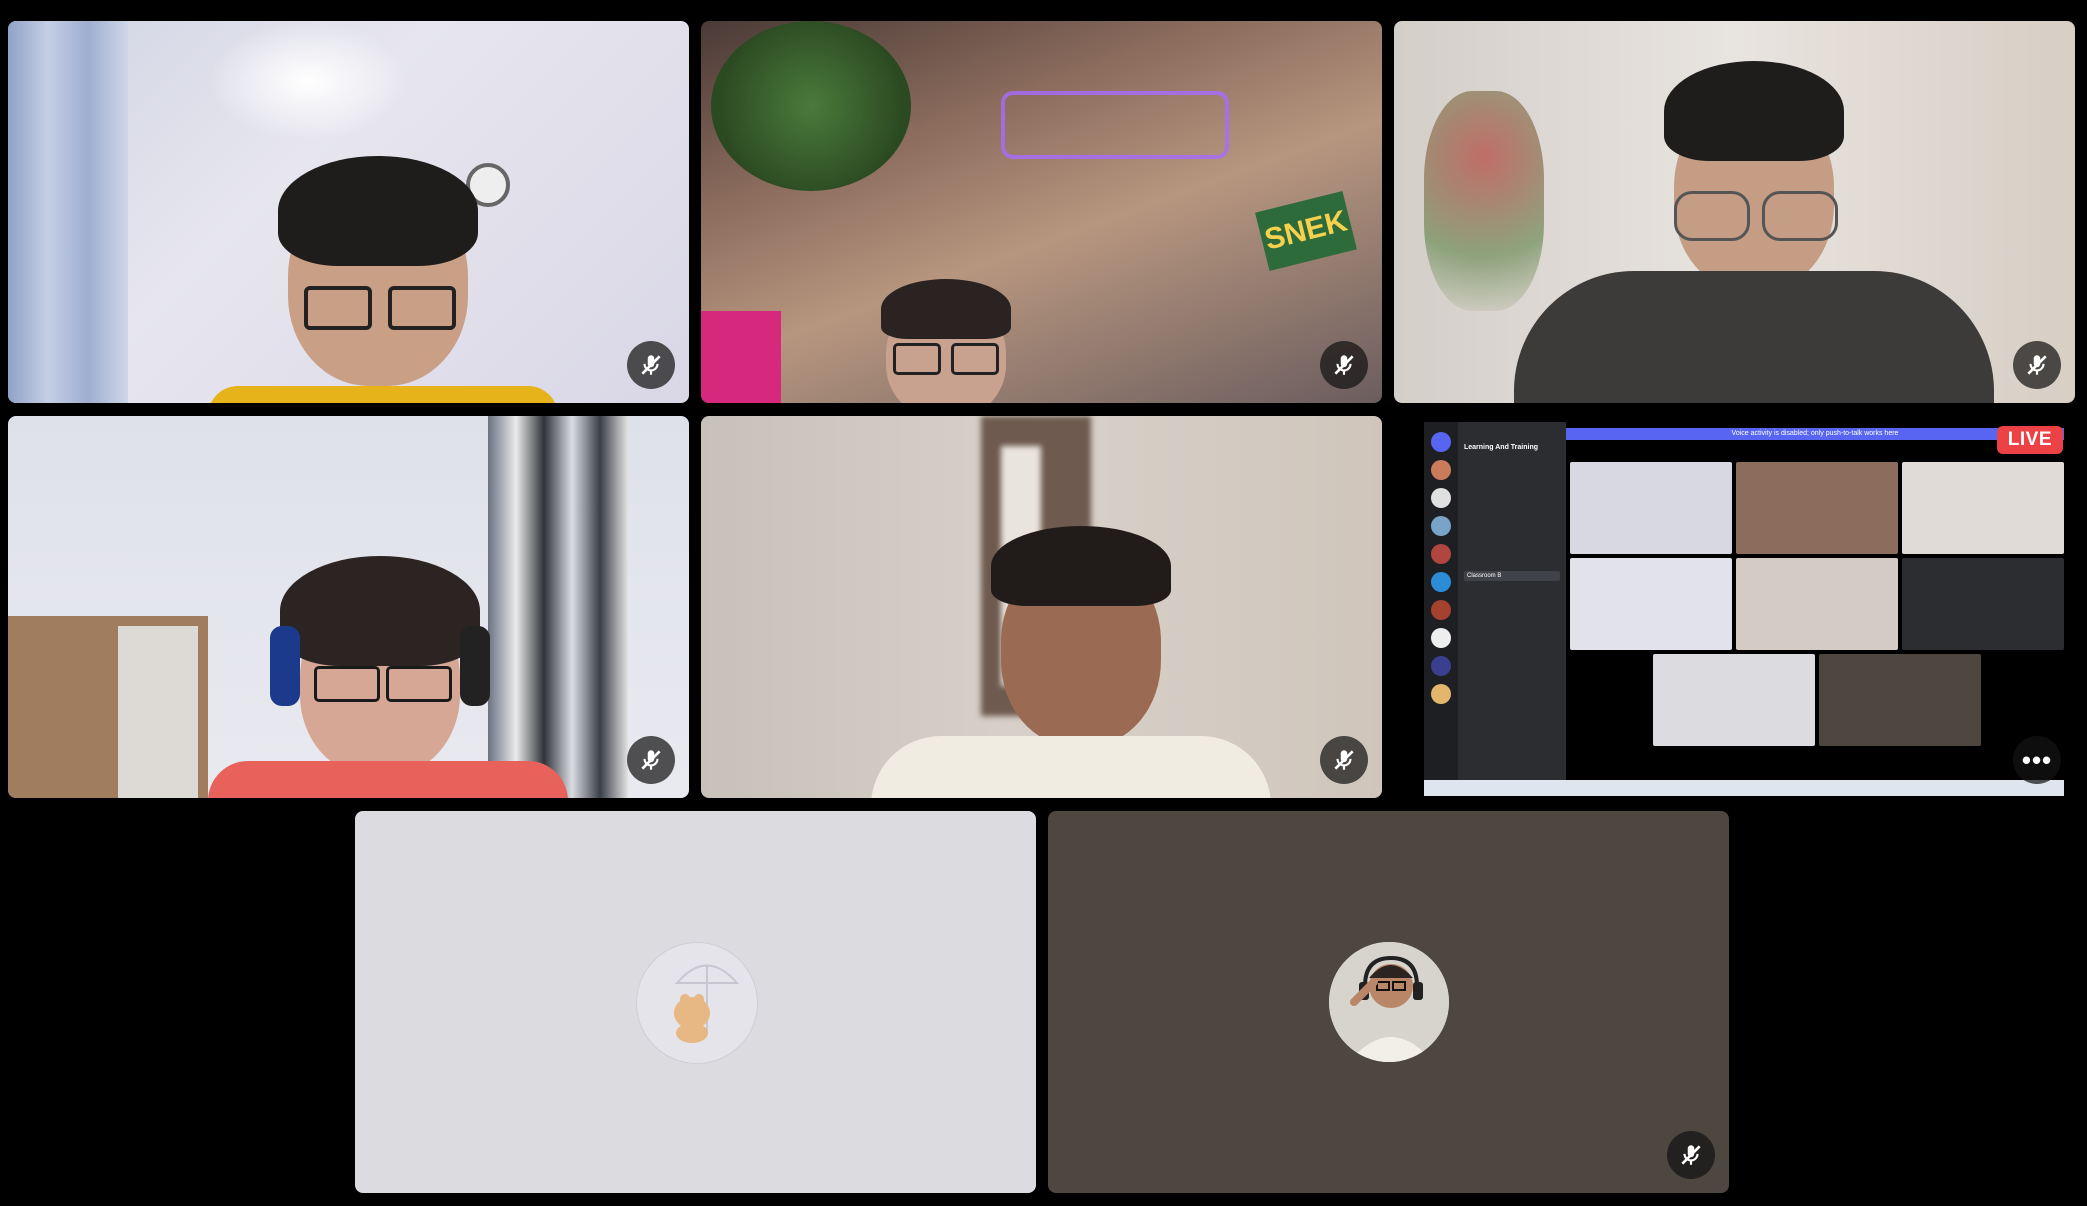  I want to click on background-object, so click(1484, 201).